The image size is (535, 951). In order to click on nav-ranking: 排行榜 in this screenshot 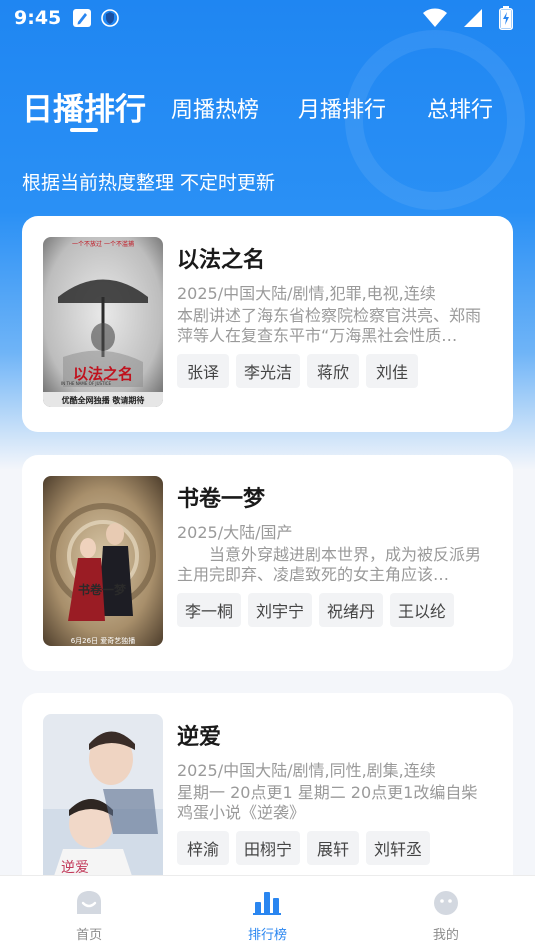, I will do `click(267, 913)`.